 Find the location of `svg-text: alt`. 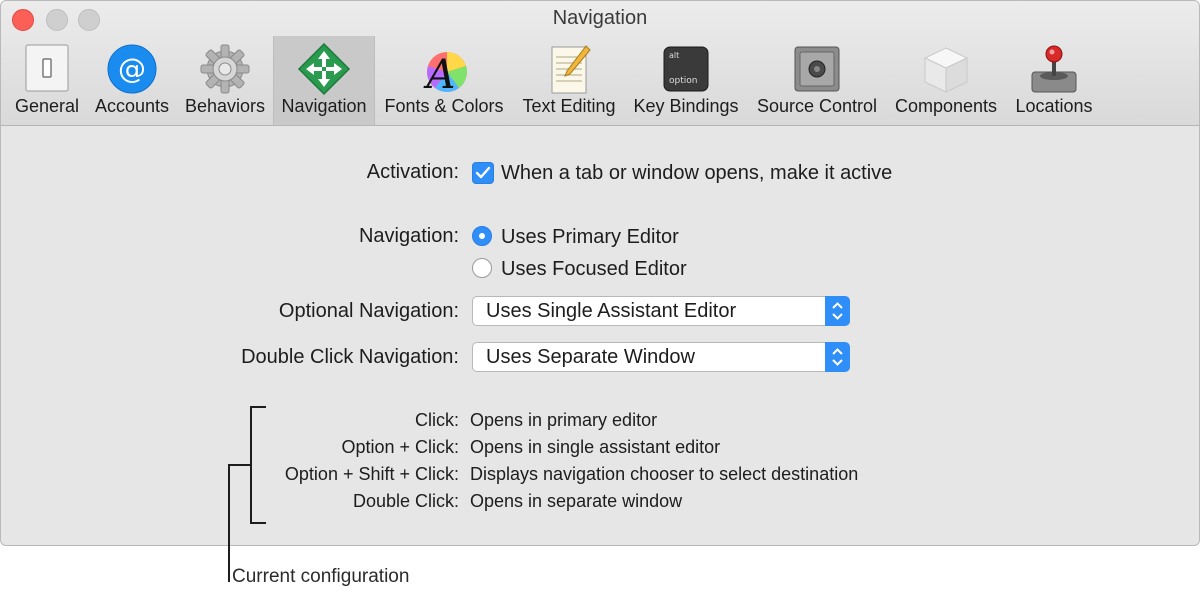

svg-text: alt is located at coordinates (674, 55).